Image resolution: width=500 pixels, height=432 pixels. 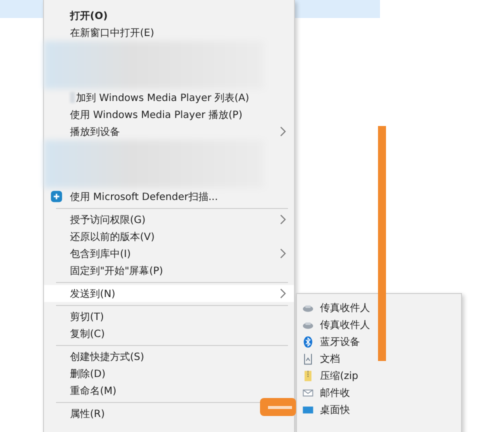 I want to click on menu-item: 授予访问权限(G), so click(x=169, y=219).